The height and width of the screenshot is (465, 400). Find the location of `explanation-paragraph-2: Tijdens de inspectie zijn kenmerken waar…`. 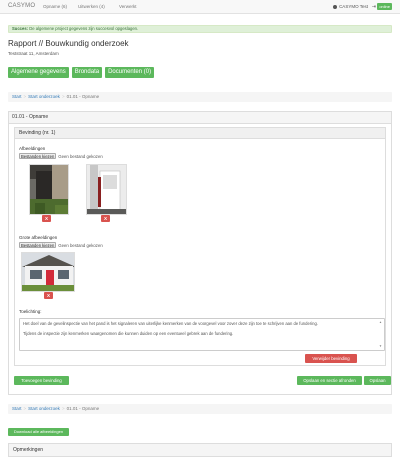

explanation-paragraph-2: Tijdens de inspectie zijn kenmerken waar… is located at coordinates (128, 333).